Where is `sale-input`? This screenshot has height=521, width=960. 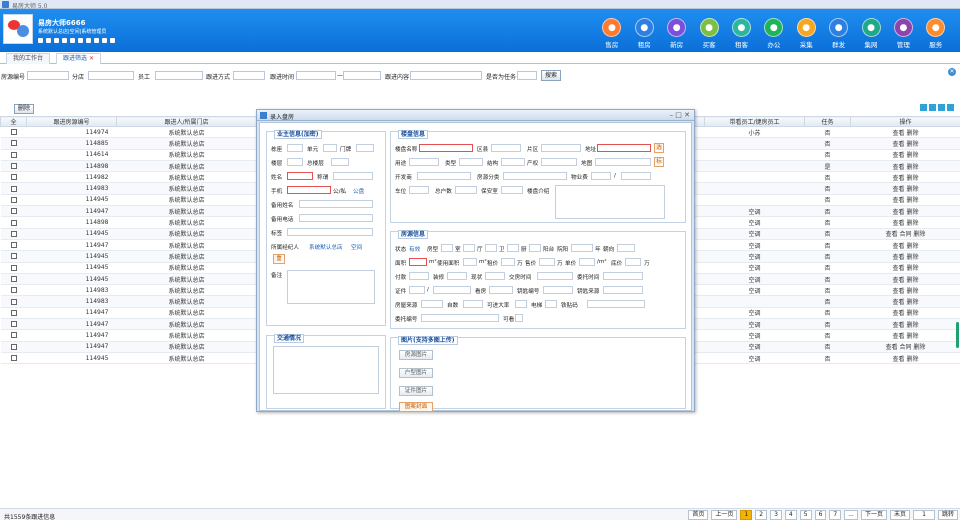
sale-input is located at coordinates (547, 262).